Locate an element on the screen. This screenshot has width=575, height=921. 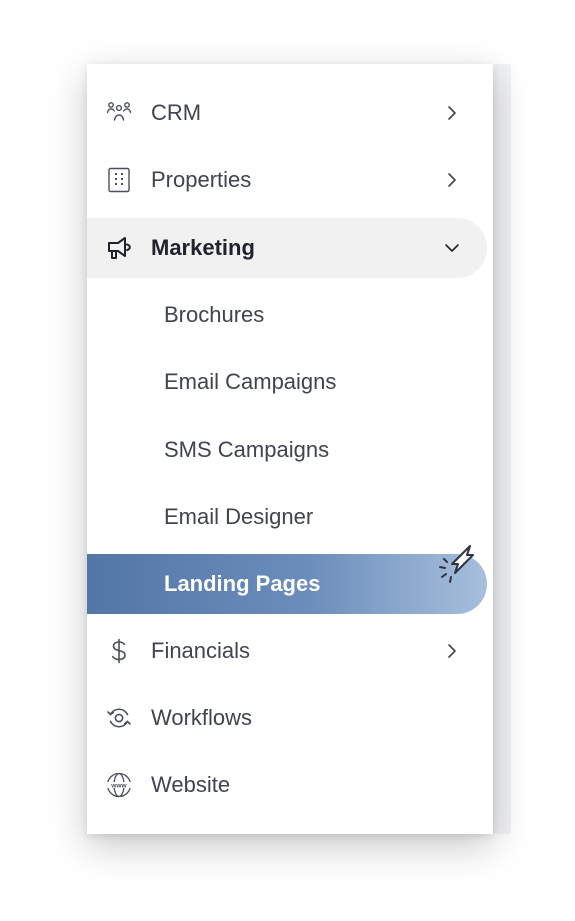
menu-item-workflows: Workflows is located at coordinates (287, 718).